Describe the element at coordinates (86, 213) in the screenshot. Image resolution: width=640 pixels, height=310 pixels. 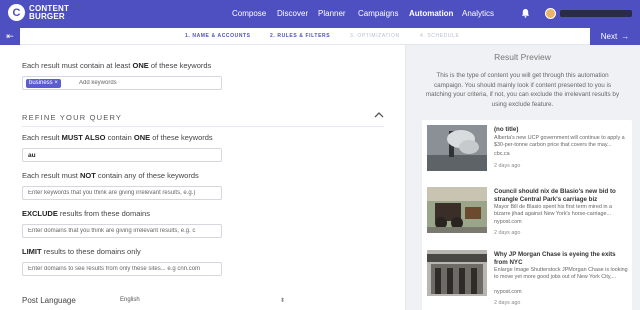
I see `exclude-domains-label: EXCLUDE results from these domains` at that location.